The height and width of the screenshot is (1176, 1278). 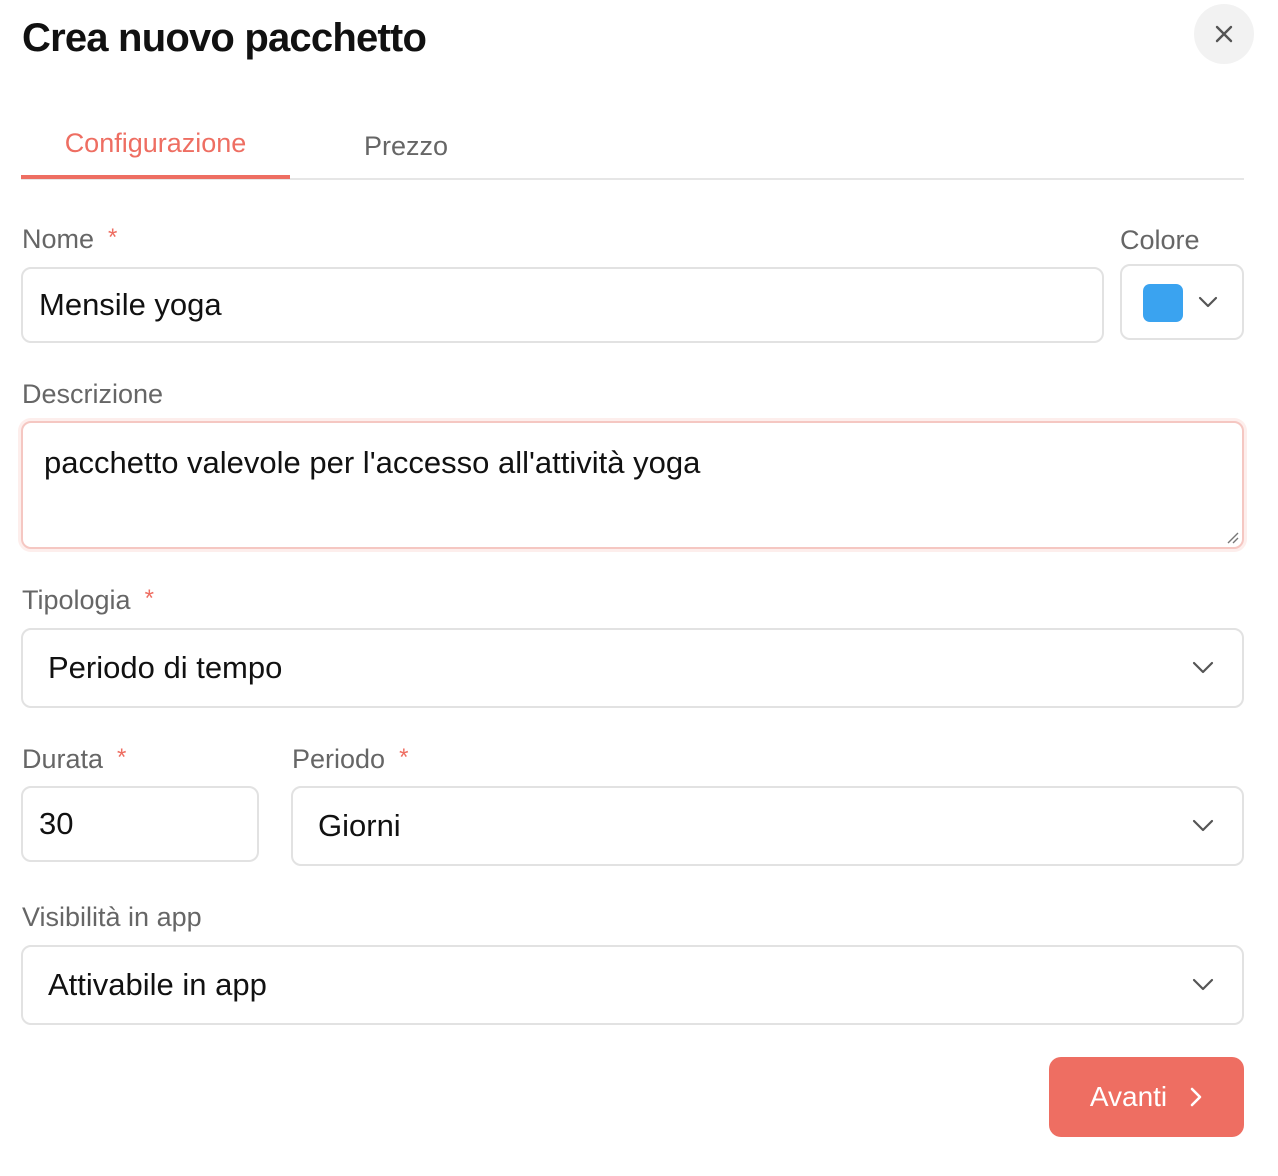 What do you see at coordinates (767, 826) in the screenshot?
I see `periodo-select: Giorni` at bounding box center [767, 826].